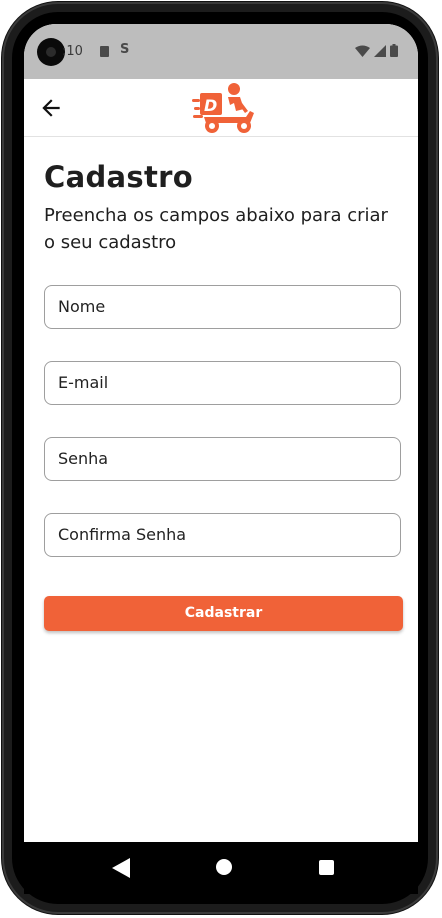 The height and width of the screenshot is (918, 442). Describe the element at coordinates (222, 307) in the screenshot. I see `name-field: Nome` at that location.